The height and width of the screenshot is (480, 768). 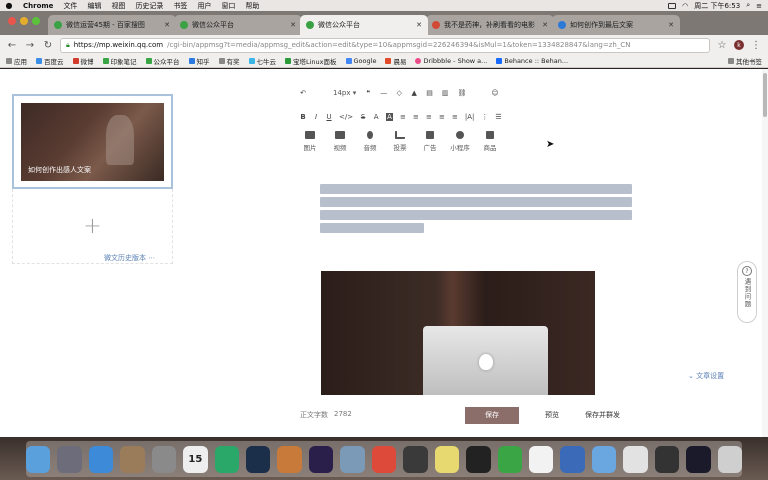 I want to click on dock-keynote-icon, so click(x=572, y=459).